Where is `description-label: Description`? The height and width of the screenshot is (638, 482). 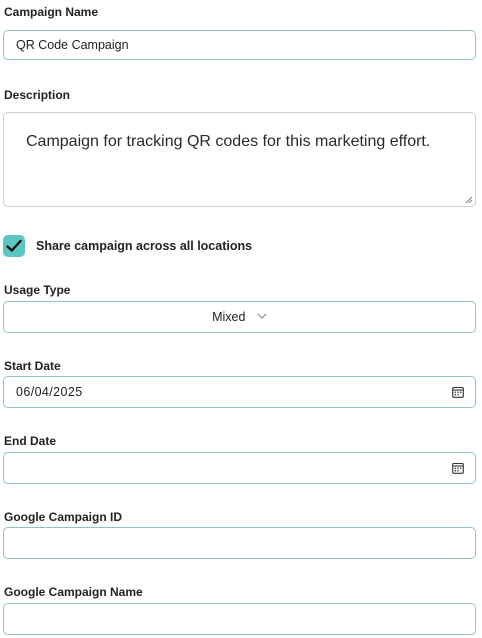
description-label: Description is located at coordinates (37, 95).